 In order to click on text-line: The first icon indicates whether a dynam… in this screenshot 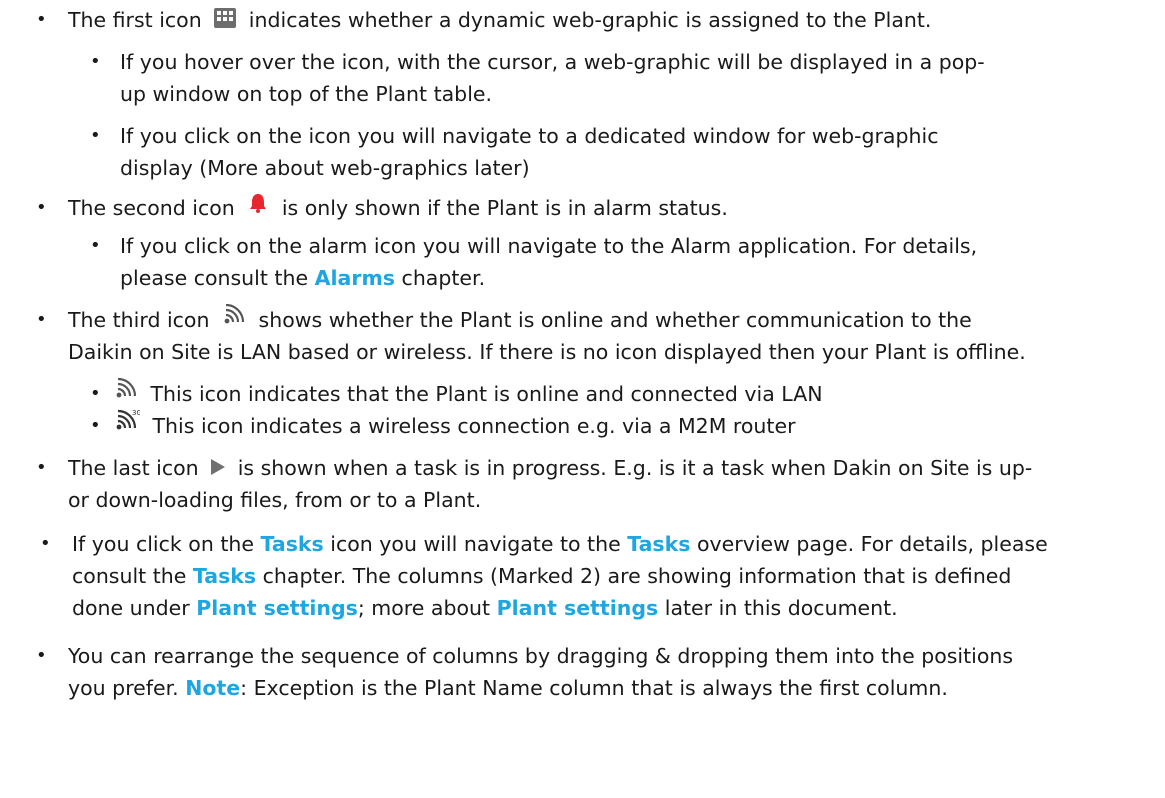, I will do `click(499, 20)`.